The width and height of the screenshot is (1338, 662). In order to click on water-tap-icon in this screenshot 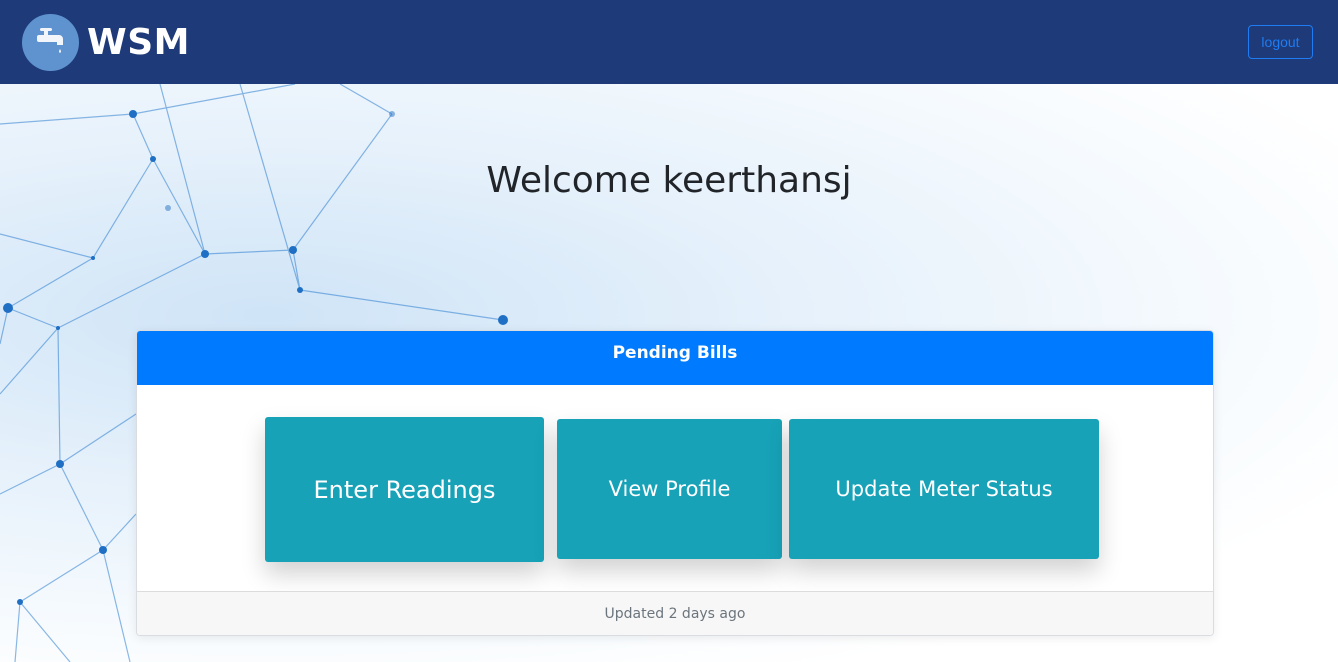, I will do `click(50, 42)`.